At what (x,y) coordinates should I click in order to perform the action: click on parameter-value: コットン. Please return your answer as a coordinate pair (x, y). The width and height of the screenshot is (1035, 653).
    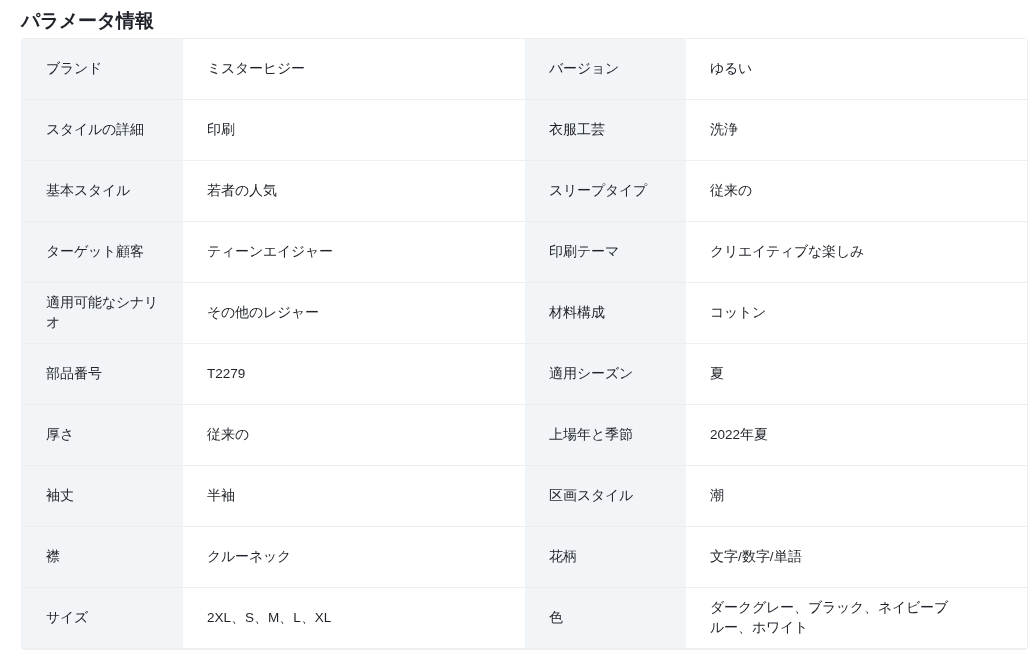
    Looking at the image, I should click on (738, 313).